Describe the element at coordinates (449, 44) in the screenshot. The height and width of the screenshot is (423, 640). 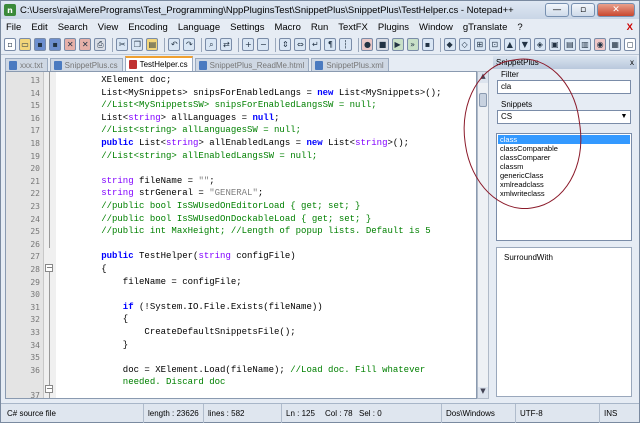
I see `plugin-a-icon: ◆` at that location.